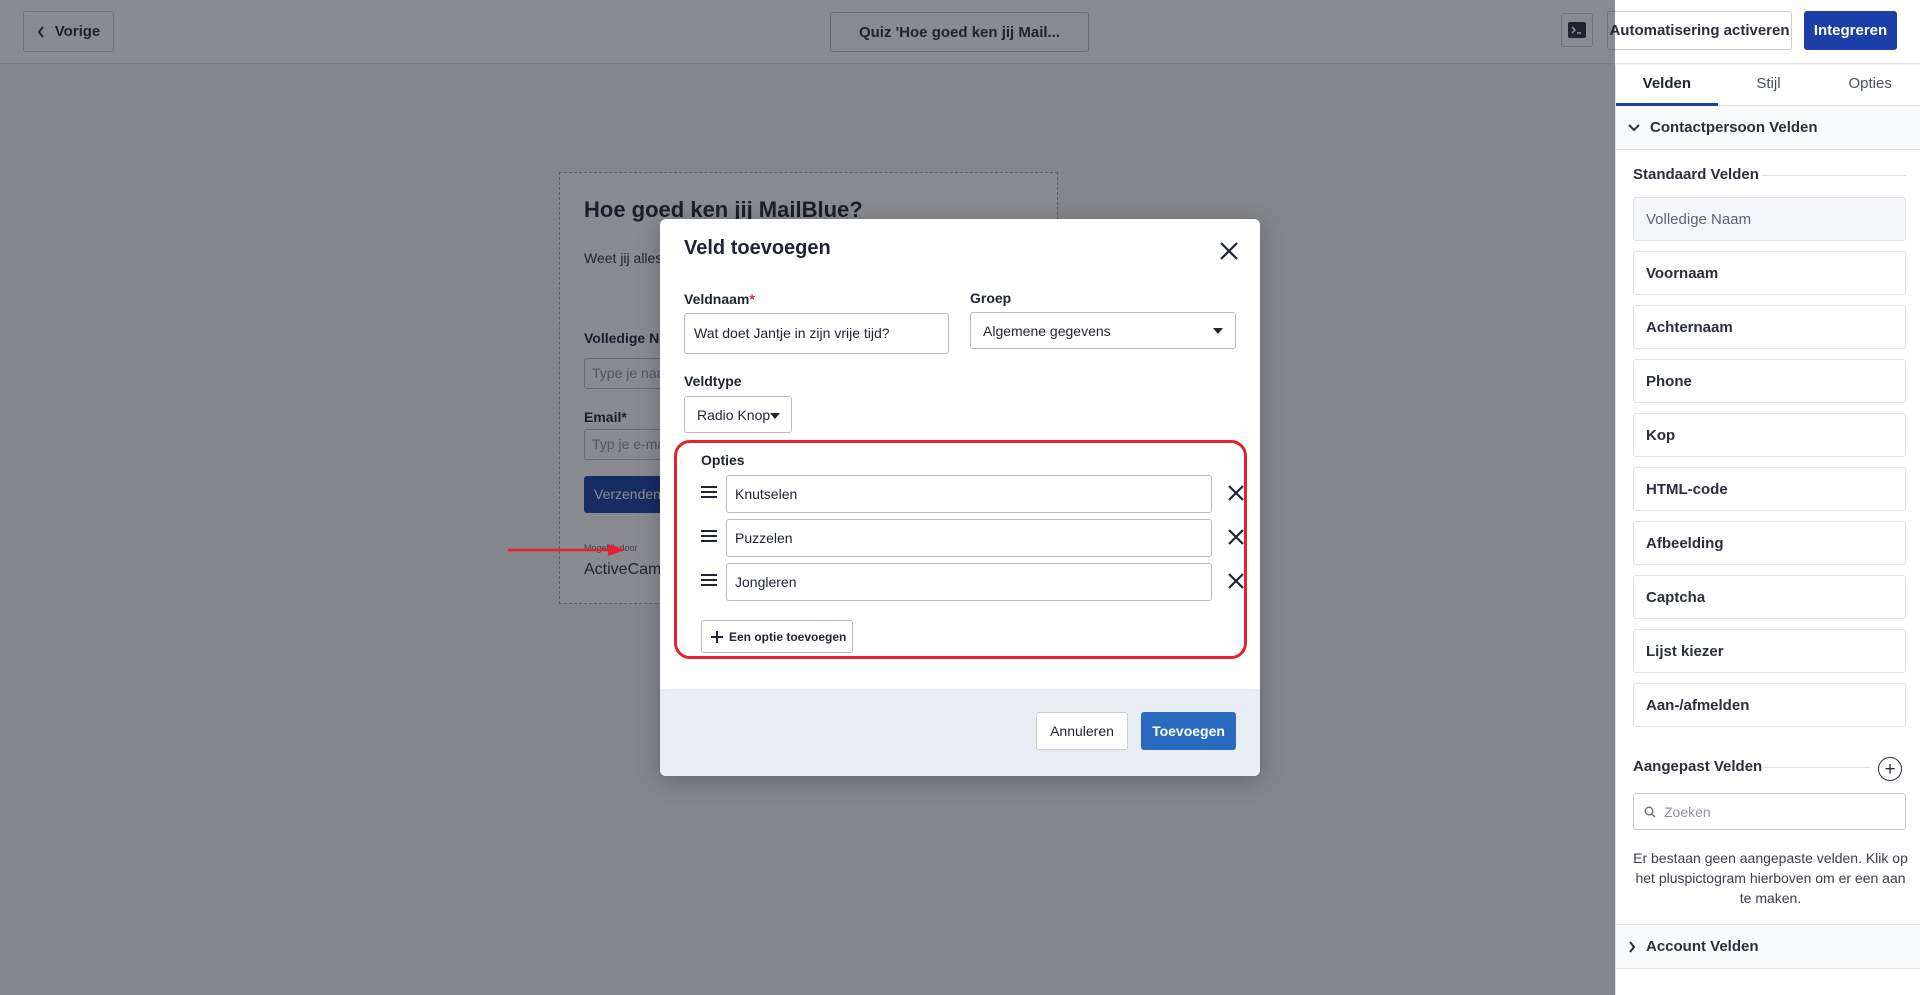 The height and width of the screenshot is (995, 1920). I want to click on group-select: Algemene gegevens, so click(1103, 330).